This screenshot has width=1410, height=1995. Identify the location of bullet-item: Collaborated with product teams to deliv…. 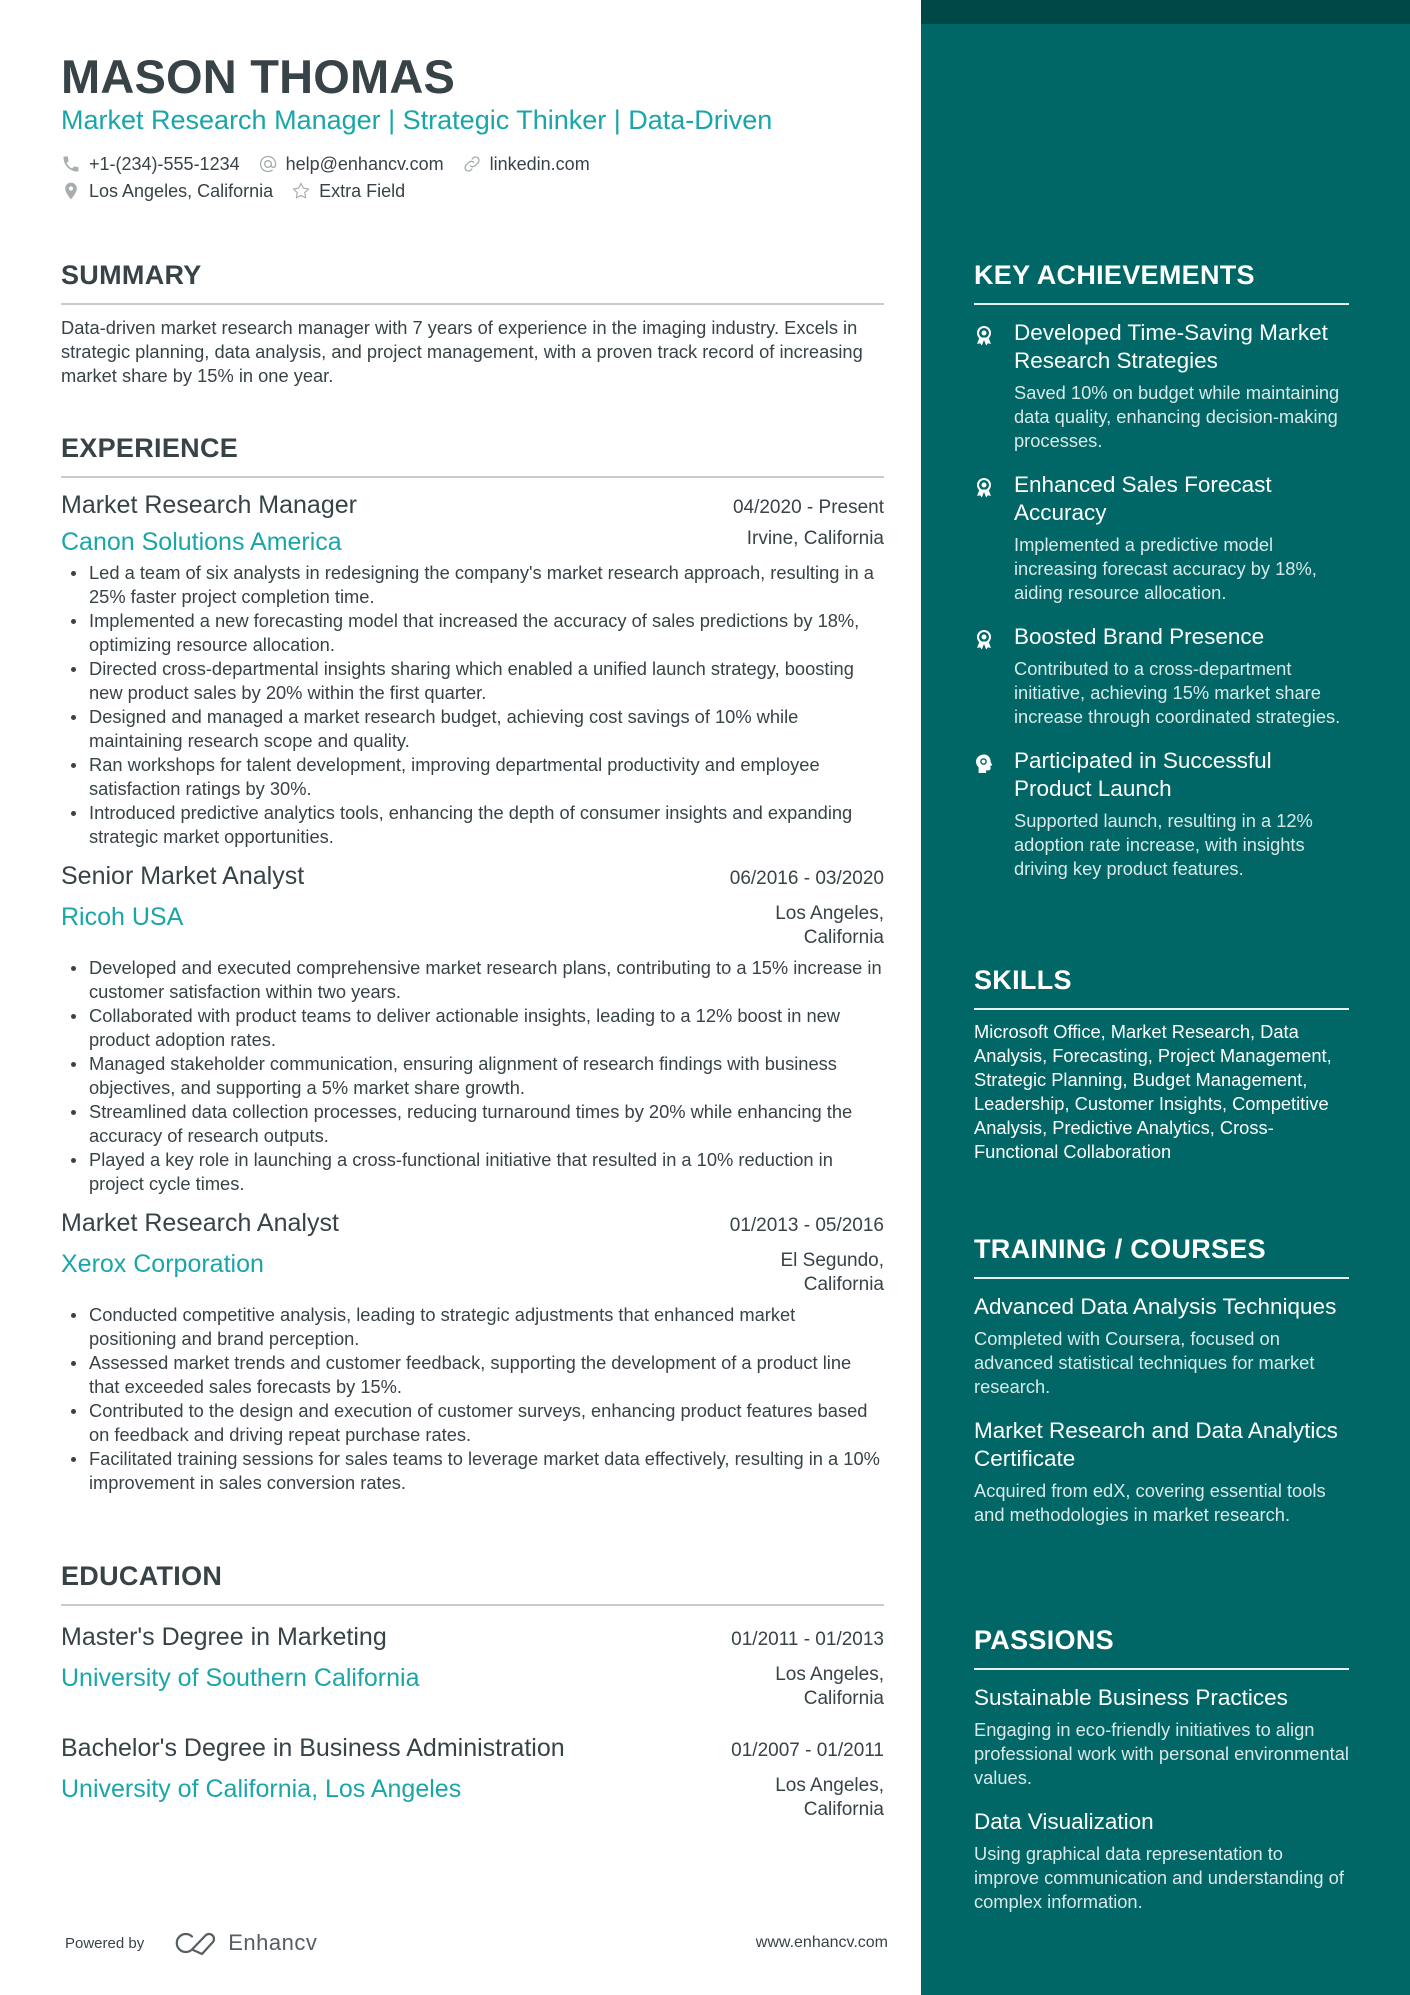
(472, 1028).